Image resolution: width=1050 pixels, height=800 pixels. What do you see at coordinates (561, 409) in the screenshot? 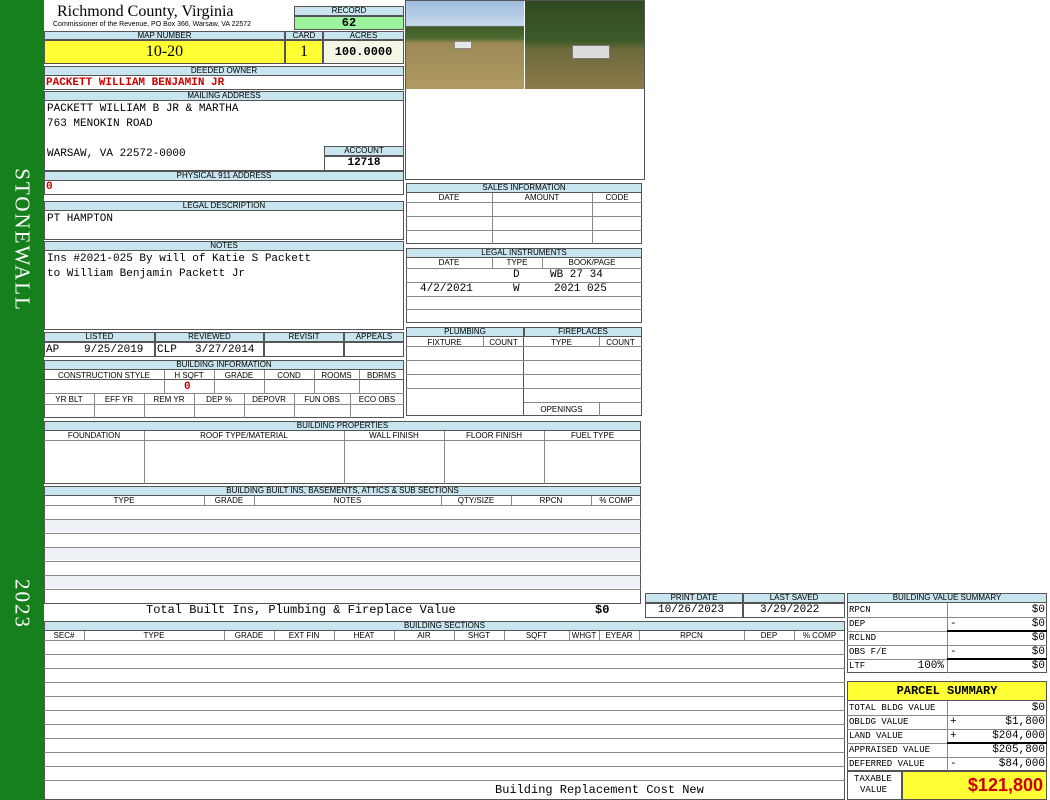
I see `openings-label: OPENINGS` at bounding box center [561, 409].